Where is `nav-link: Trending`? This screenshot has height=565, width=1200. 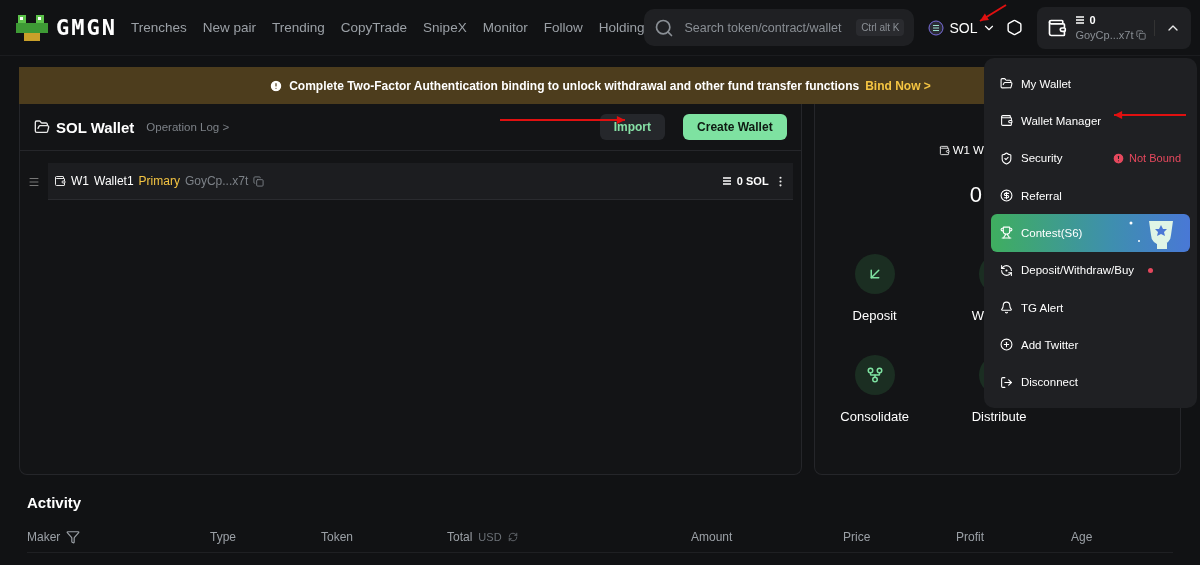
nav-link: Trending is located at coordinates (298, 27).